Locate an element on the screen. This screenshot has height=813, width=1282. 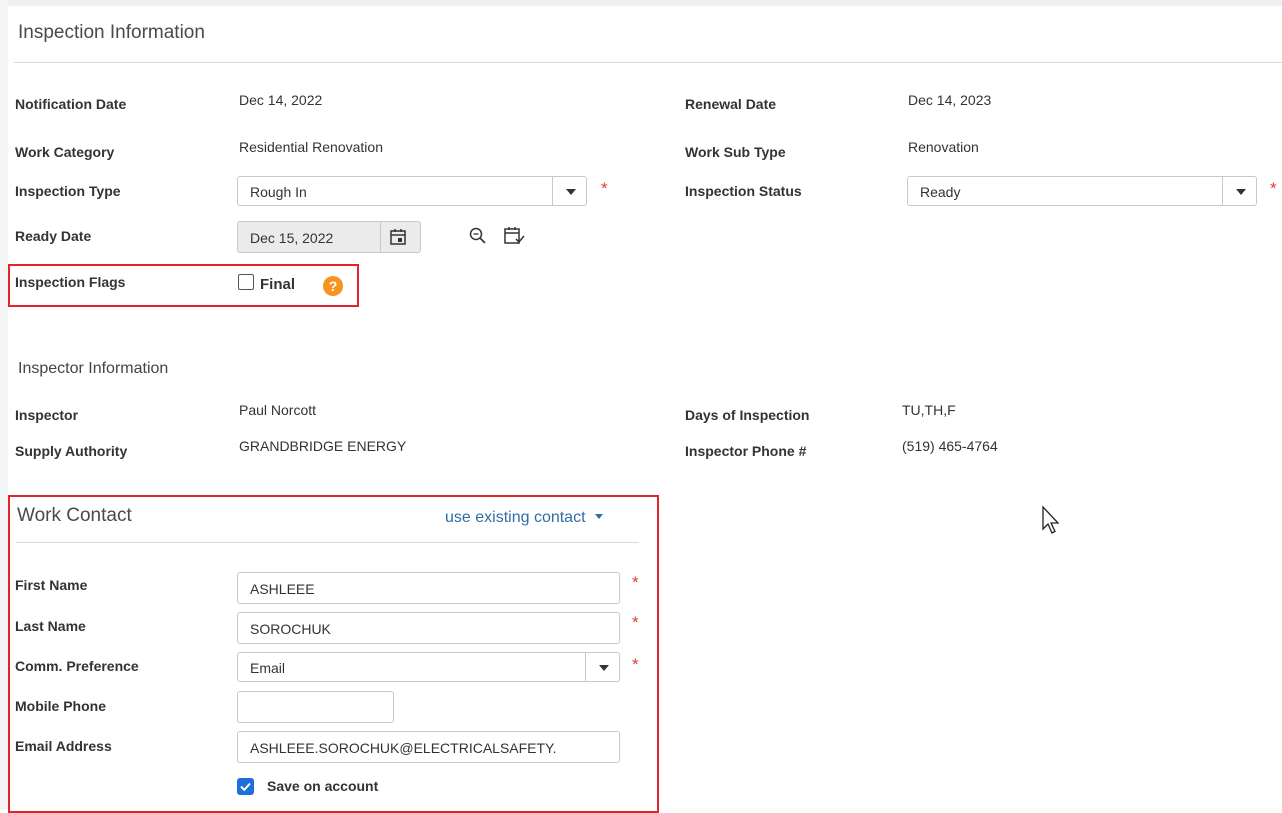
inspection-type-value: Rough In is located at coordinates (278, 192).